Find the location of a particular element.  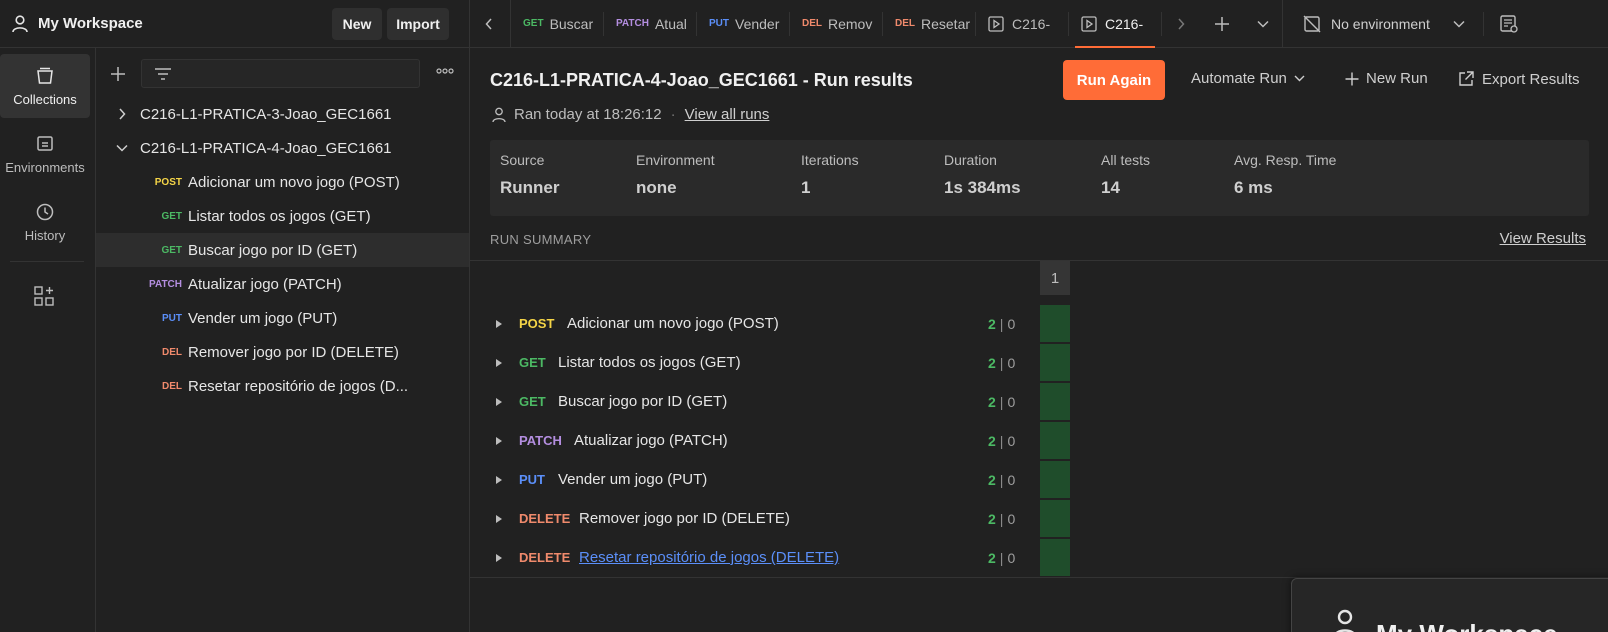

import-button: Import is located at coordinates (418, 24).